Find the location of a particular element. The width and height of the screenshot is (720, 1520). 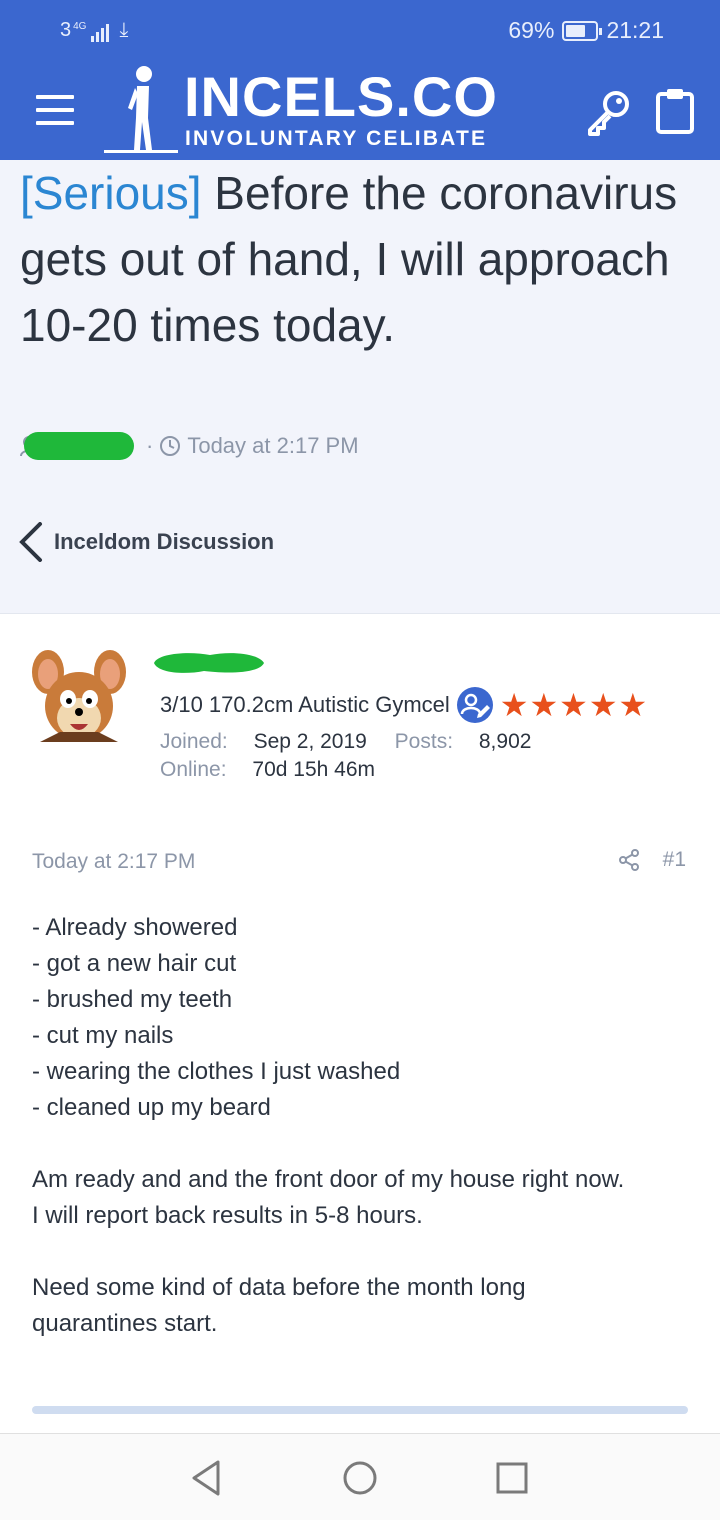

signal-indicator: 3 4G ⤓ is located at coordinates (94, 30).